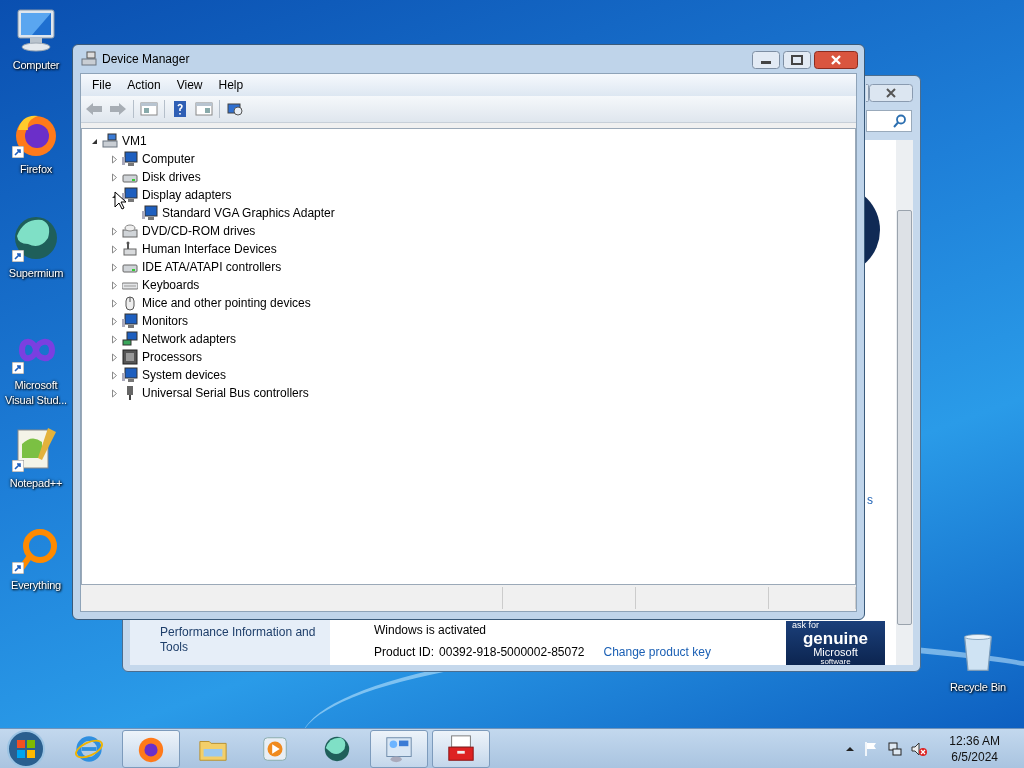  What do you see at coordinates (149, 109) in the screenshot?
I see `panel-icon` at bounding box center [149, 109].